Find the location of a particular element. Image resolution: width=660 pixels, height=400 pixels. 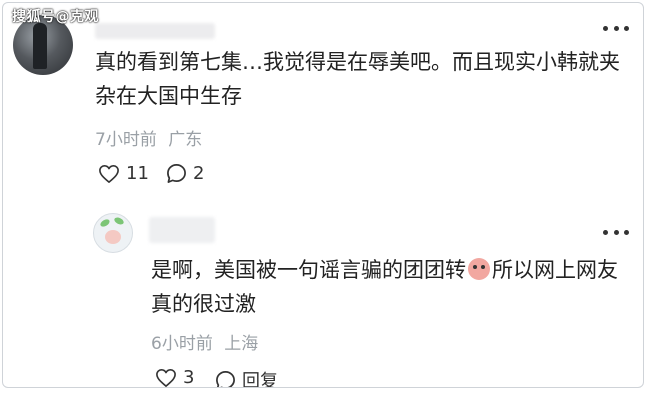

reply-text: 是啊，美国被一句谣言骗的团团转 所以网上网友真的很过激 is located at coordinates (391, 287).